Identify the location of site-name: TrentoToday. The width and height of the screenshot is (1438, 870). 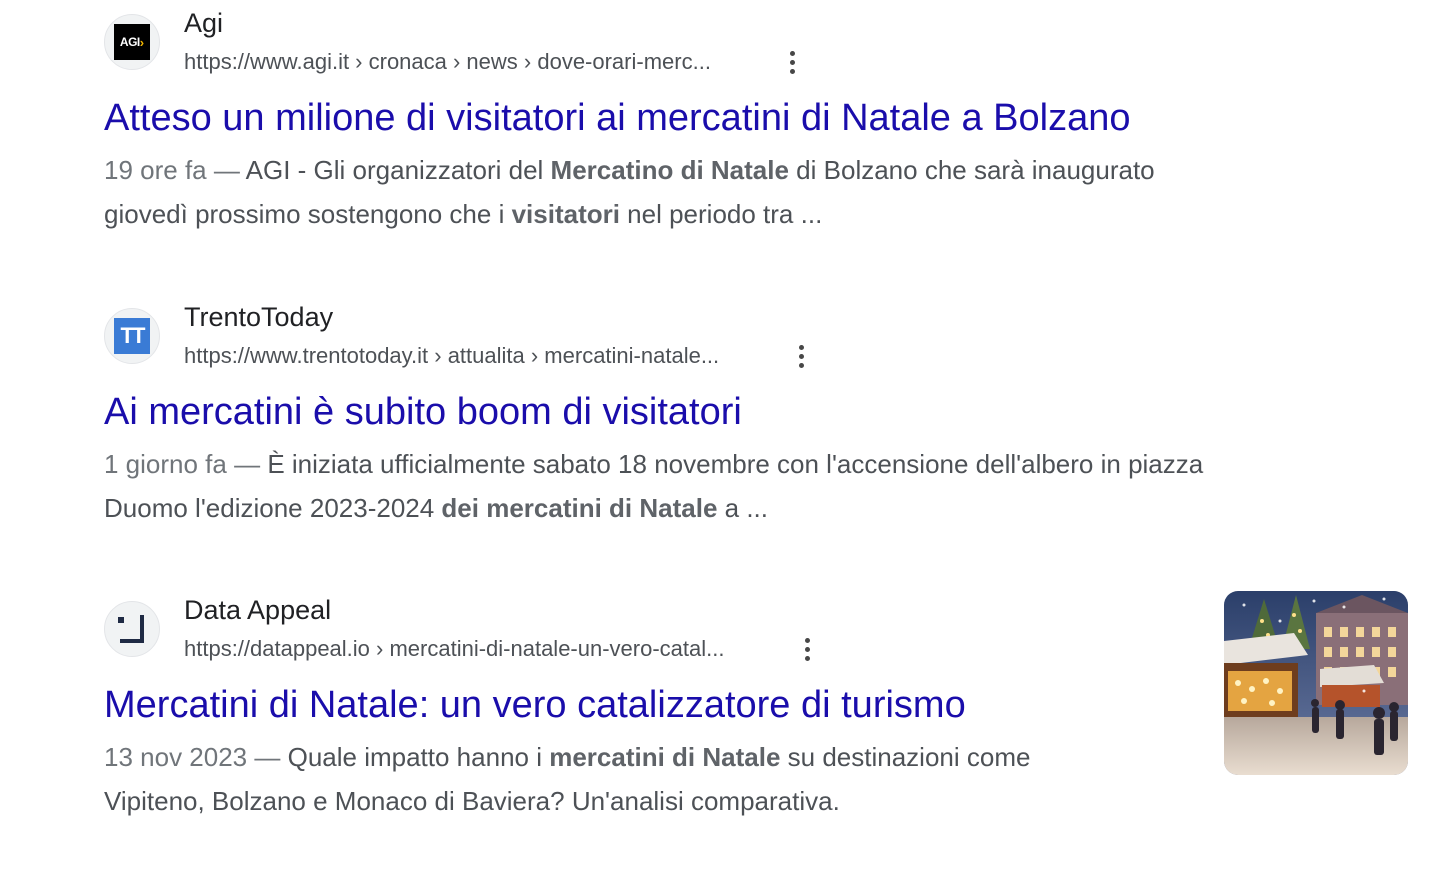
(258, 317).